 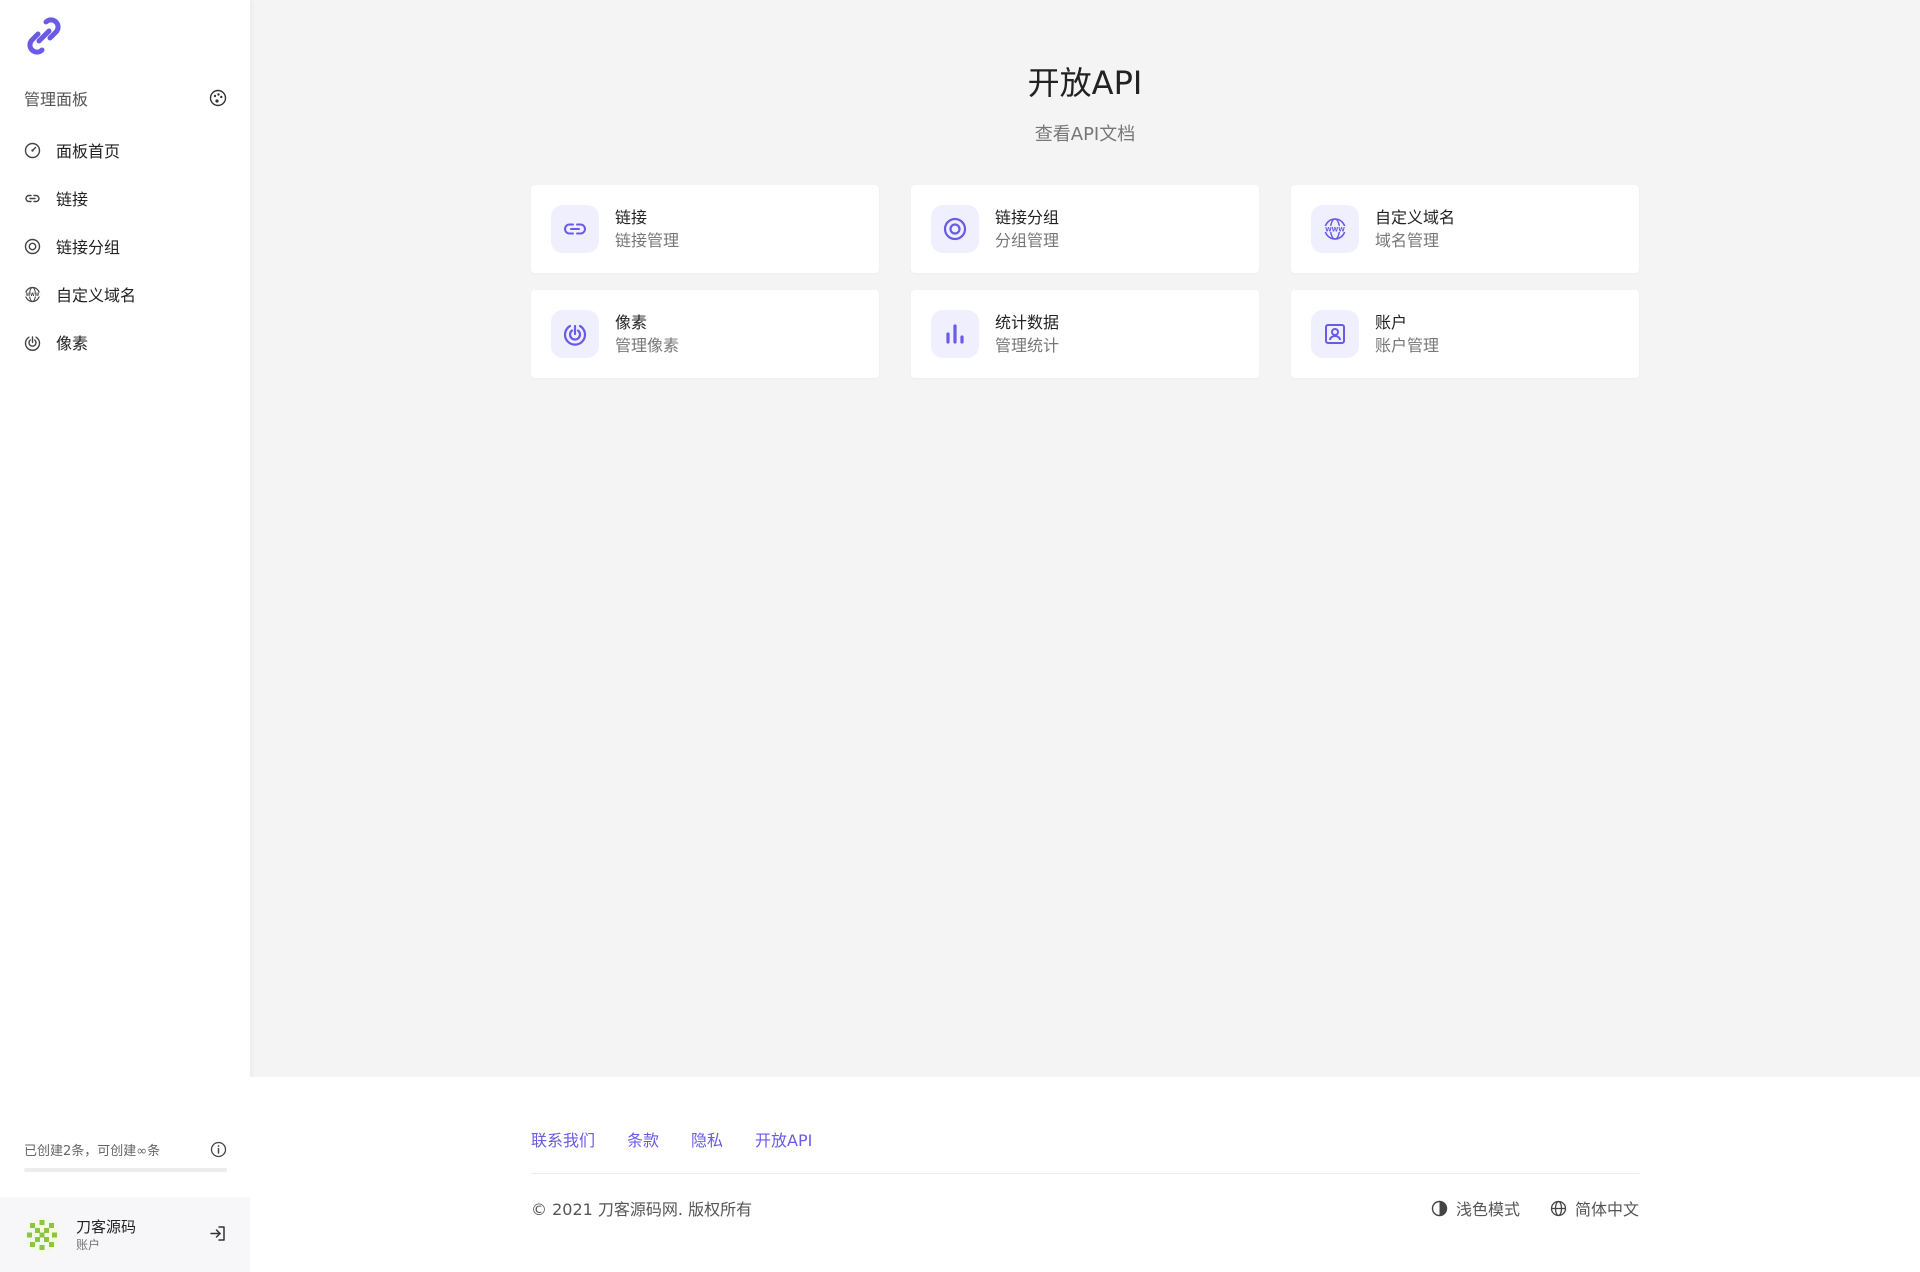 What do you see at coordinates (705, 229) in the screenshot?
I see `api-card-links: 链接 链接管理` at bounding box center [705, 229].